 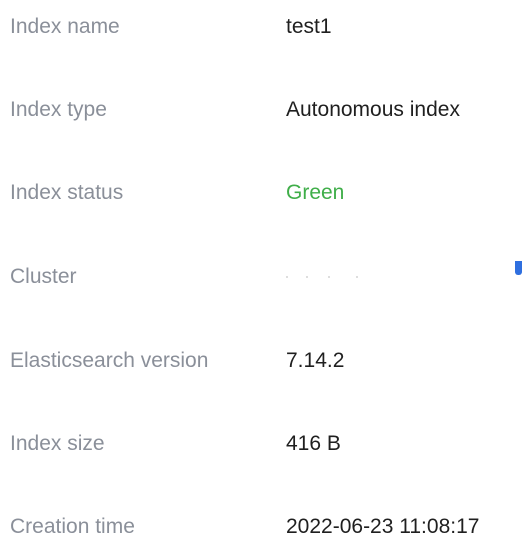 What do you see at coordinates (518, 268) in the screenshot?
I see `cluster-link-icon` at bounding box center [518, 268].